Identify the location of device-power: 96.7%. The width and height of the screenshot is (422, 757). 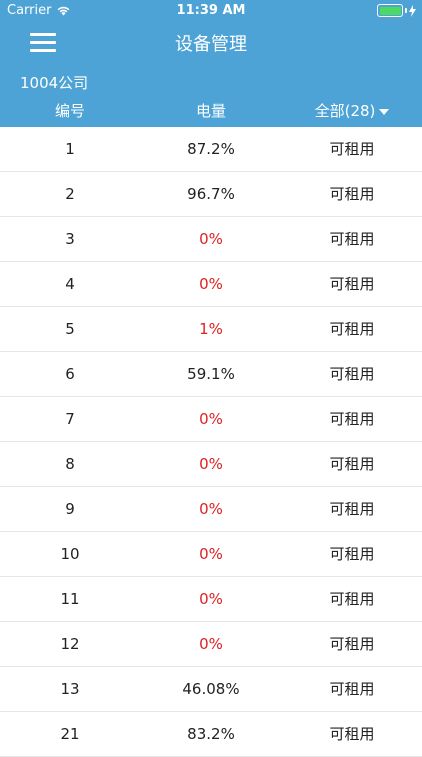
(211, 194).